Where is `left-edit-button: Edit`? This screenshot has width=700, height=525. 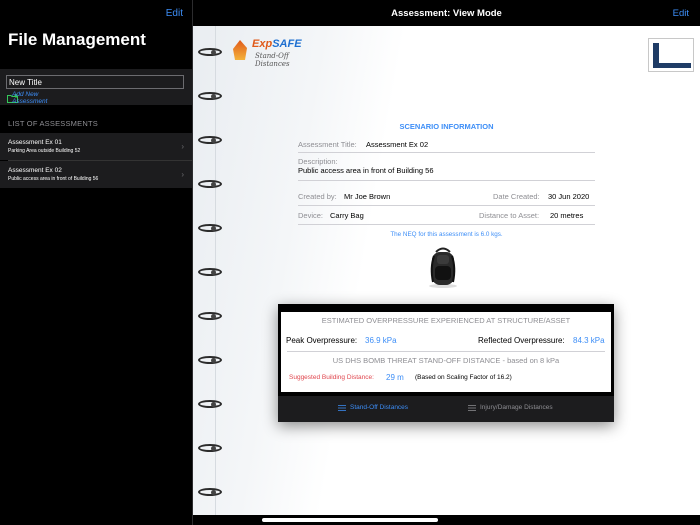
left-edit-button: Edit is located at coordinates (174, 13).